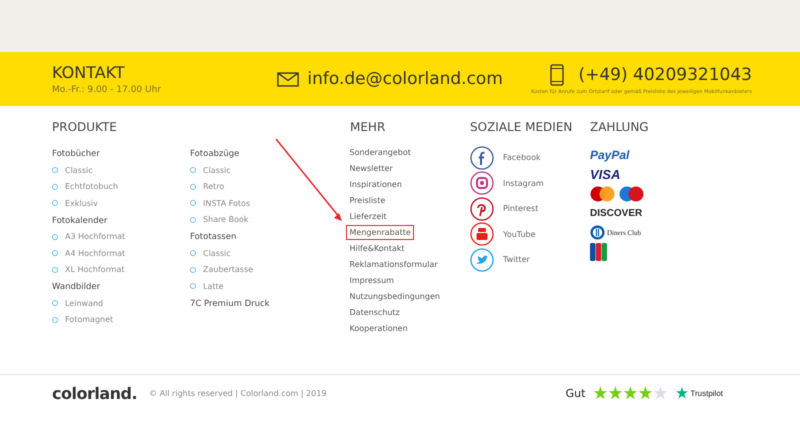  What do you see at coordinates (89, 319) in the screenshot?
I see `product-link: Fotomagnet` at bounding box center [89, 319].